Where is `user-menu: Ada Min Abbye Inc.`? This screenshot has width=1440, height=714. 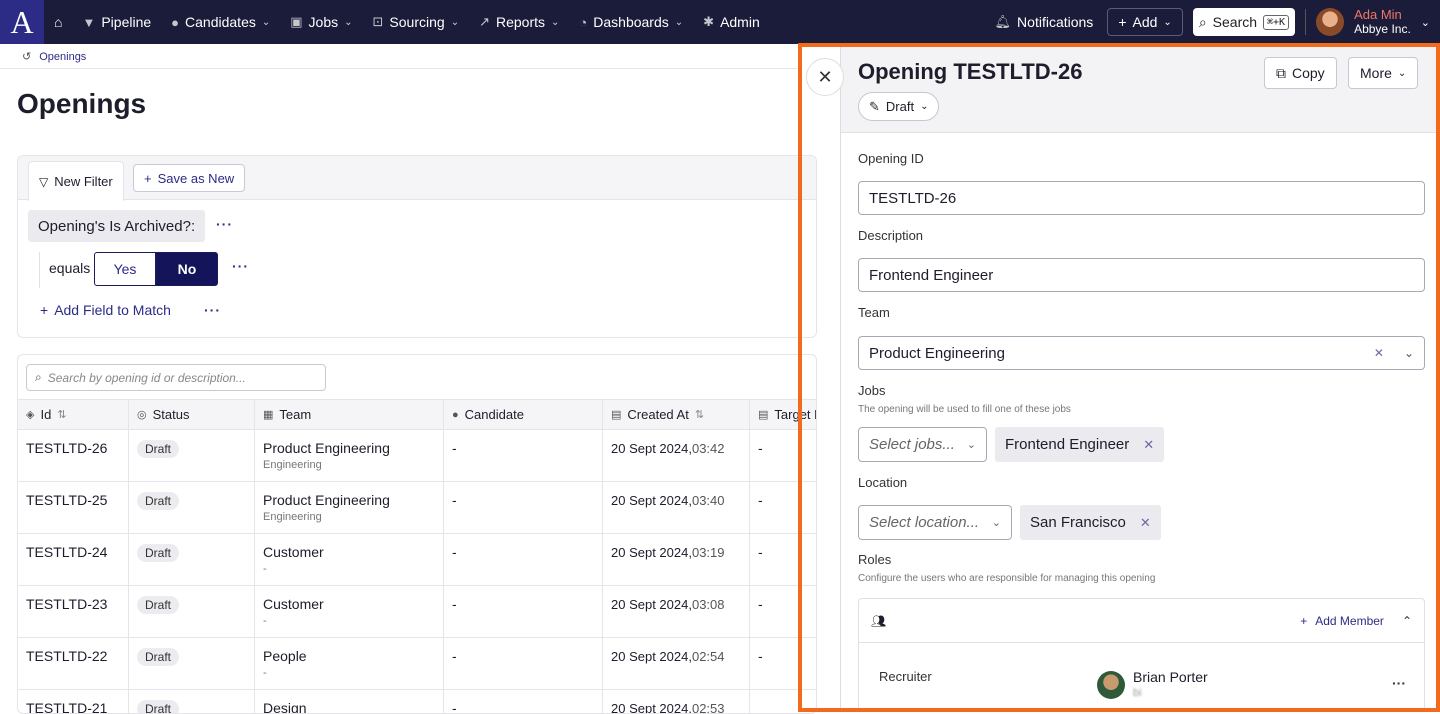
user-menu: Ada Min Abbye Inc. is located at coordinates (1382, 22).